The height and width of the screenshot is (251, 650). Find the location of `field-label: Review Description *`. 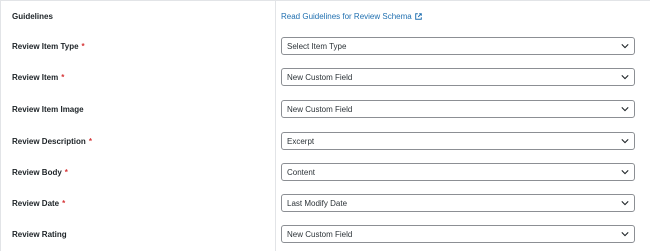

field-label: Review Description * is located at coordinates (52, 141).